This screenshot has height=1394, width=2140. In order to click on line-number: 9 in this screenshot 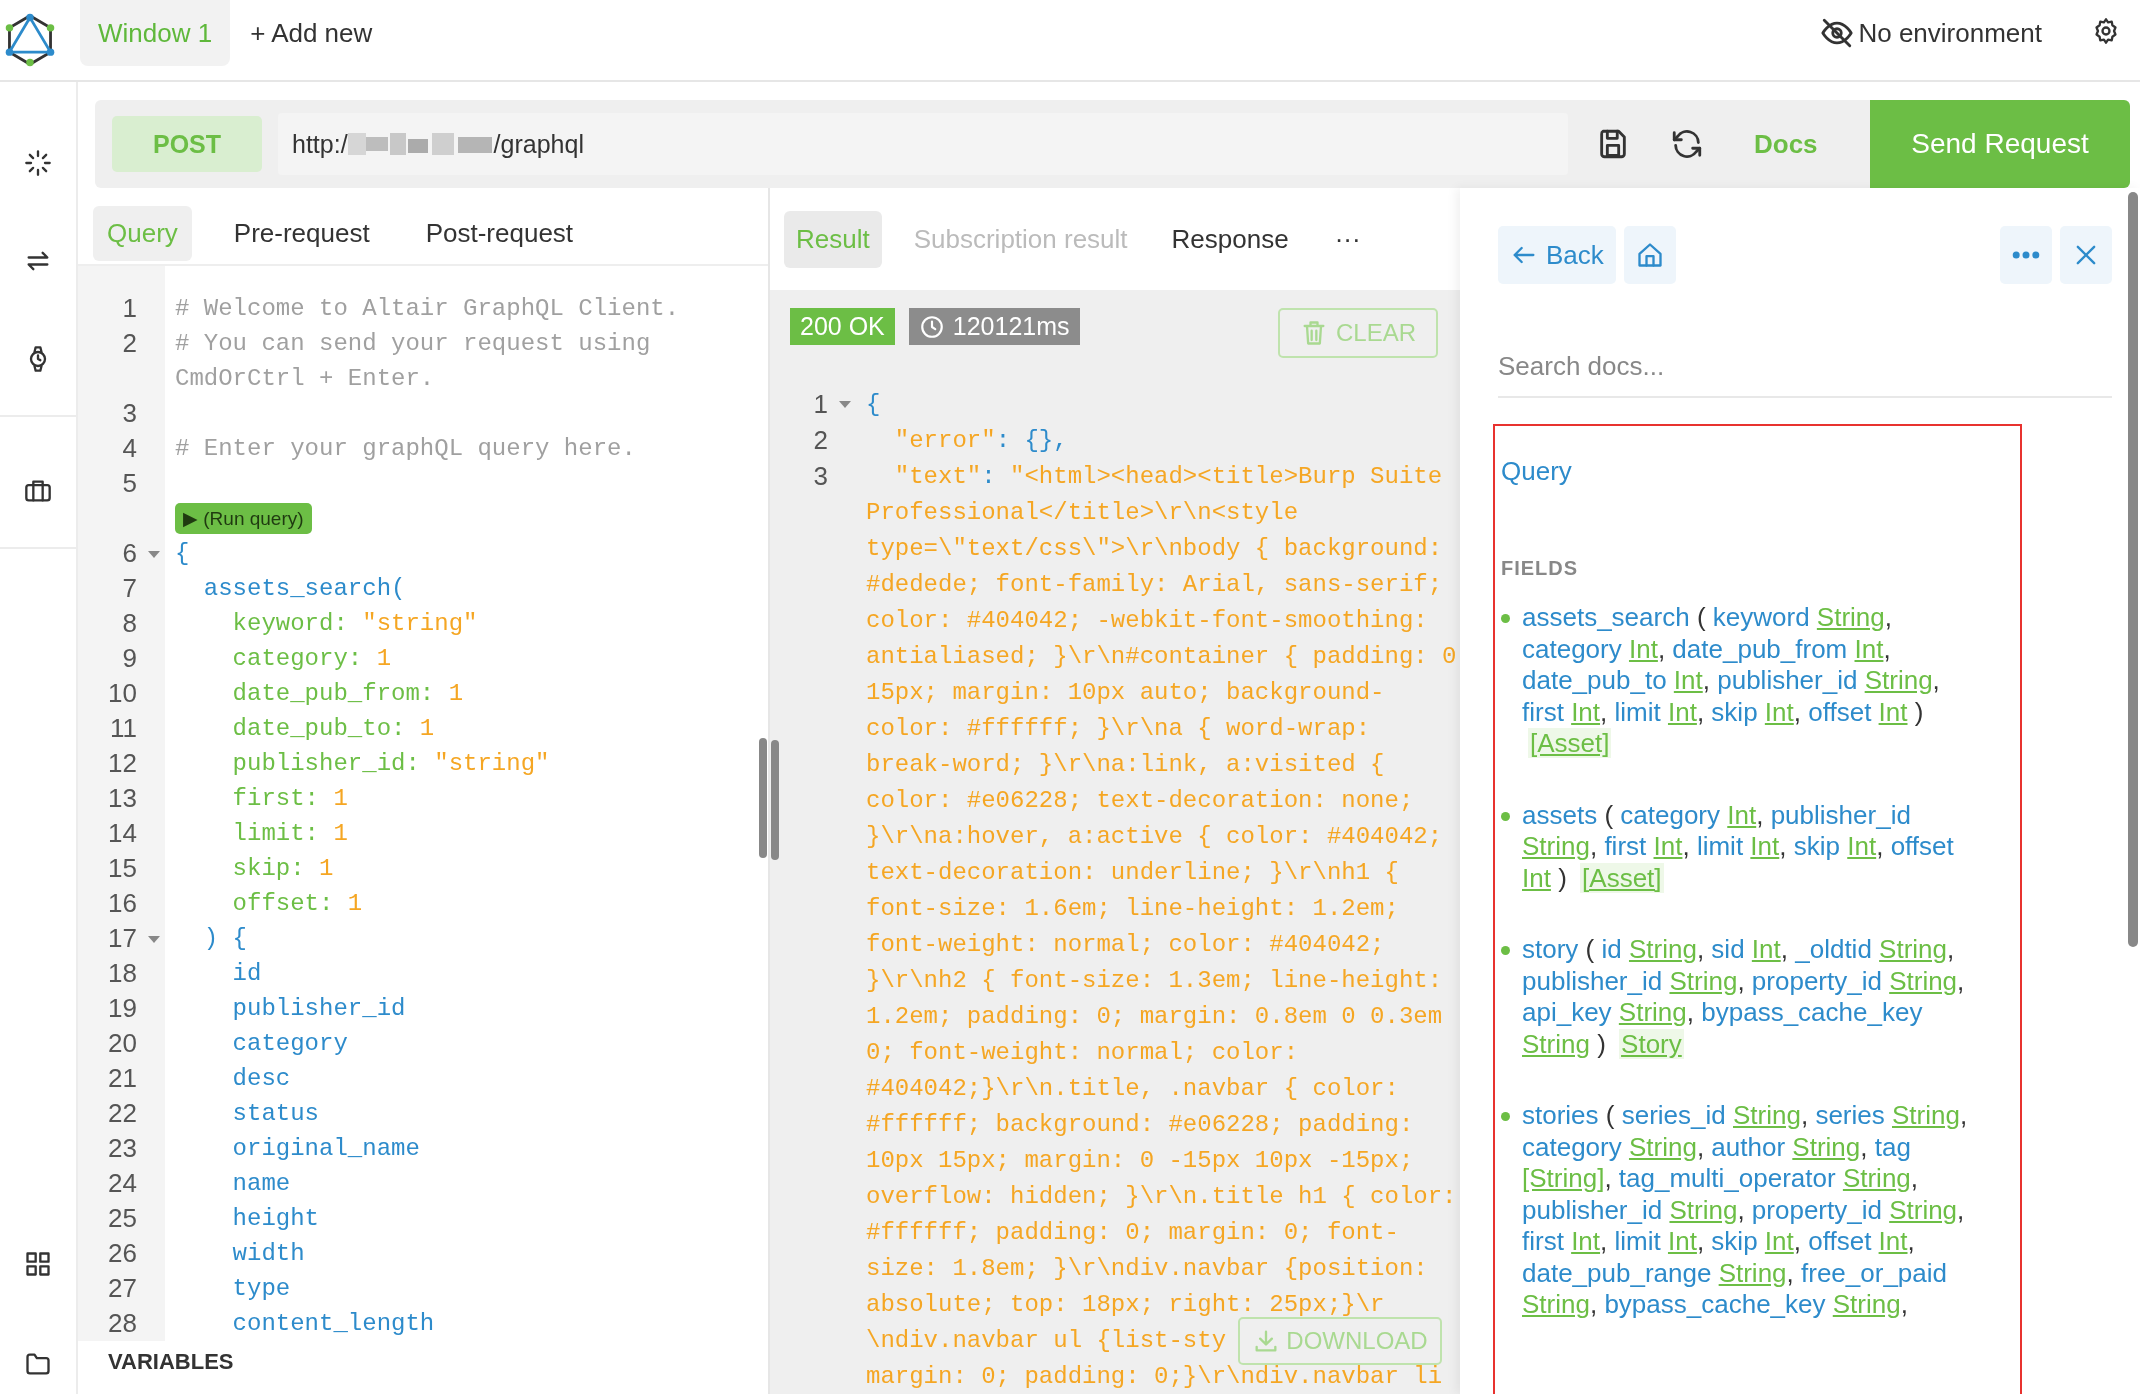, I will do `click(129, 658)`.